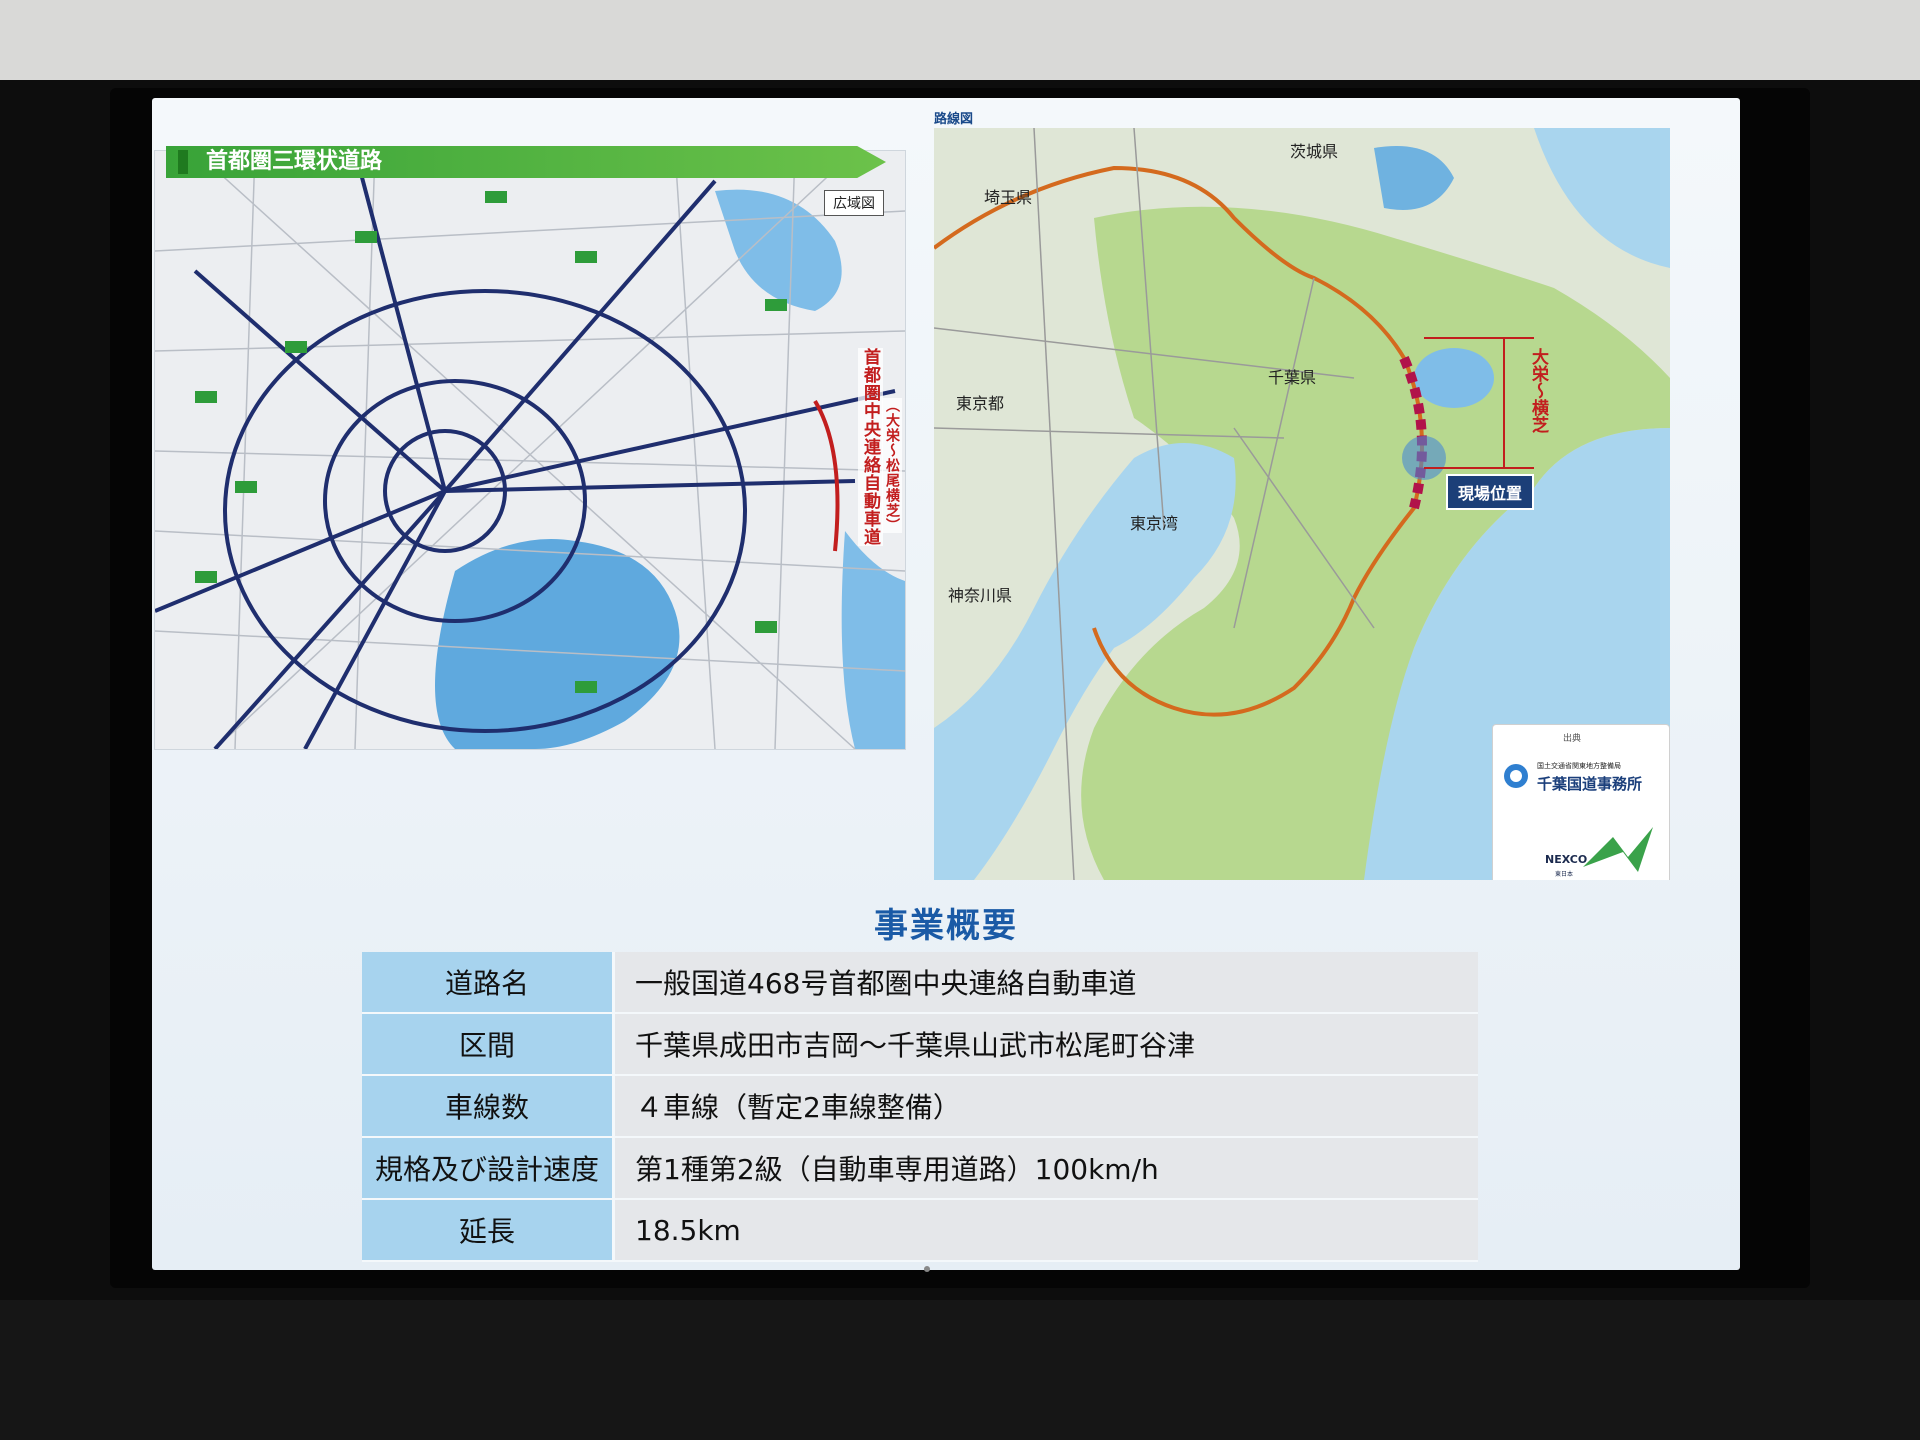 This screenshot has height=1440, width=1920. I want to click on wide-area-label: 広域図, so click(854, 203).